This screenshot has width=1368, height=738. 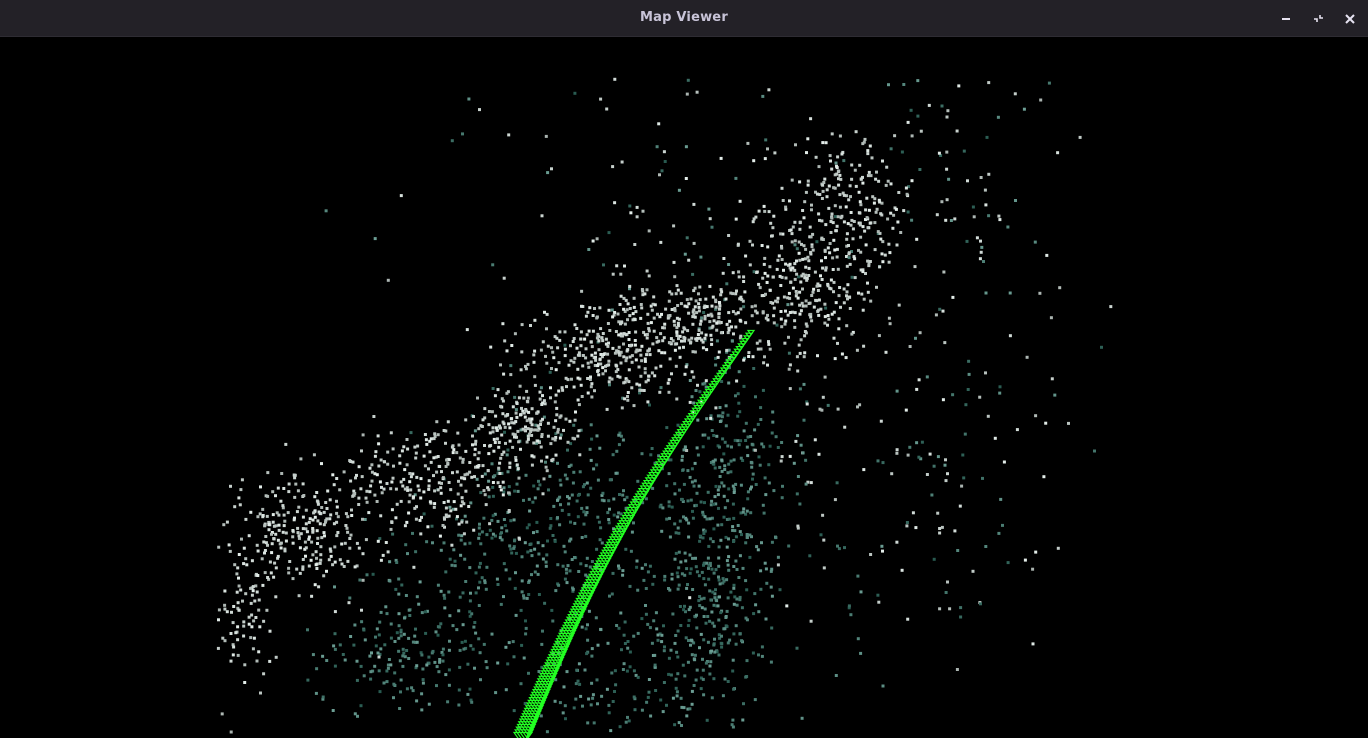 What do you see at coordinates (1319, 19) in the screenshot?
I see `restore-button` at bounding box center [1319, 19].